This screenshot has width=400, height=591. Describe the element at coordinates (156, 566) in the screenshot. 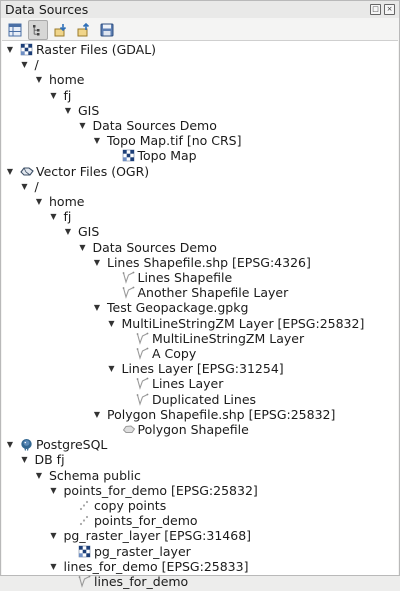

I see `tree-row-label: lines_for_demo [EPSG:25833]` at that location.